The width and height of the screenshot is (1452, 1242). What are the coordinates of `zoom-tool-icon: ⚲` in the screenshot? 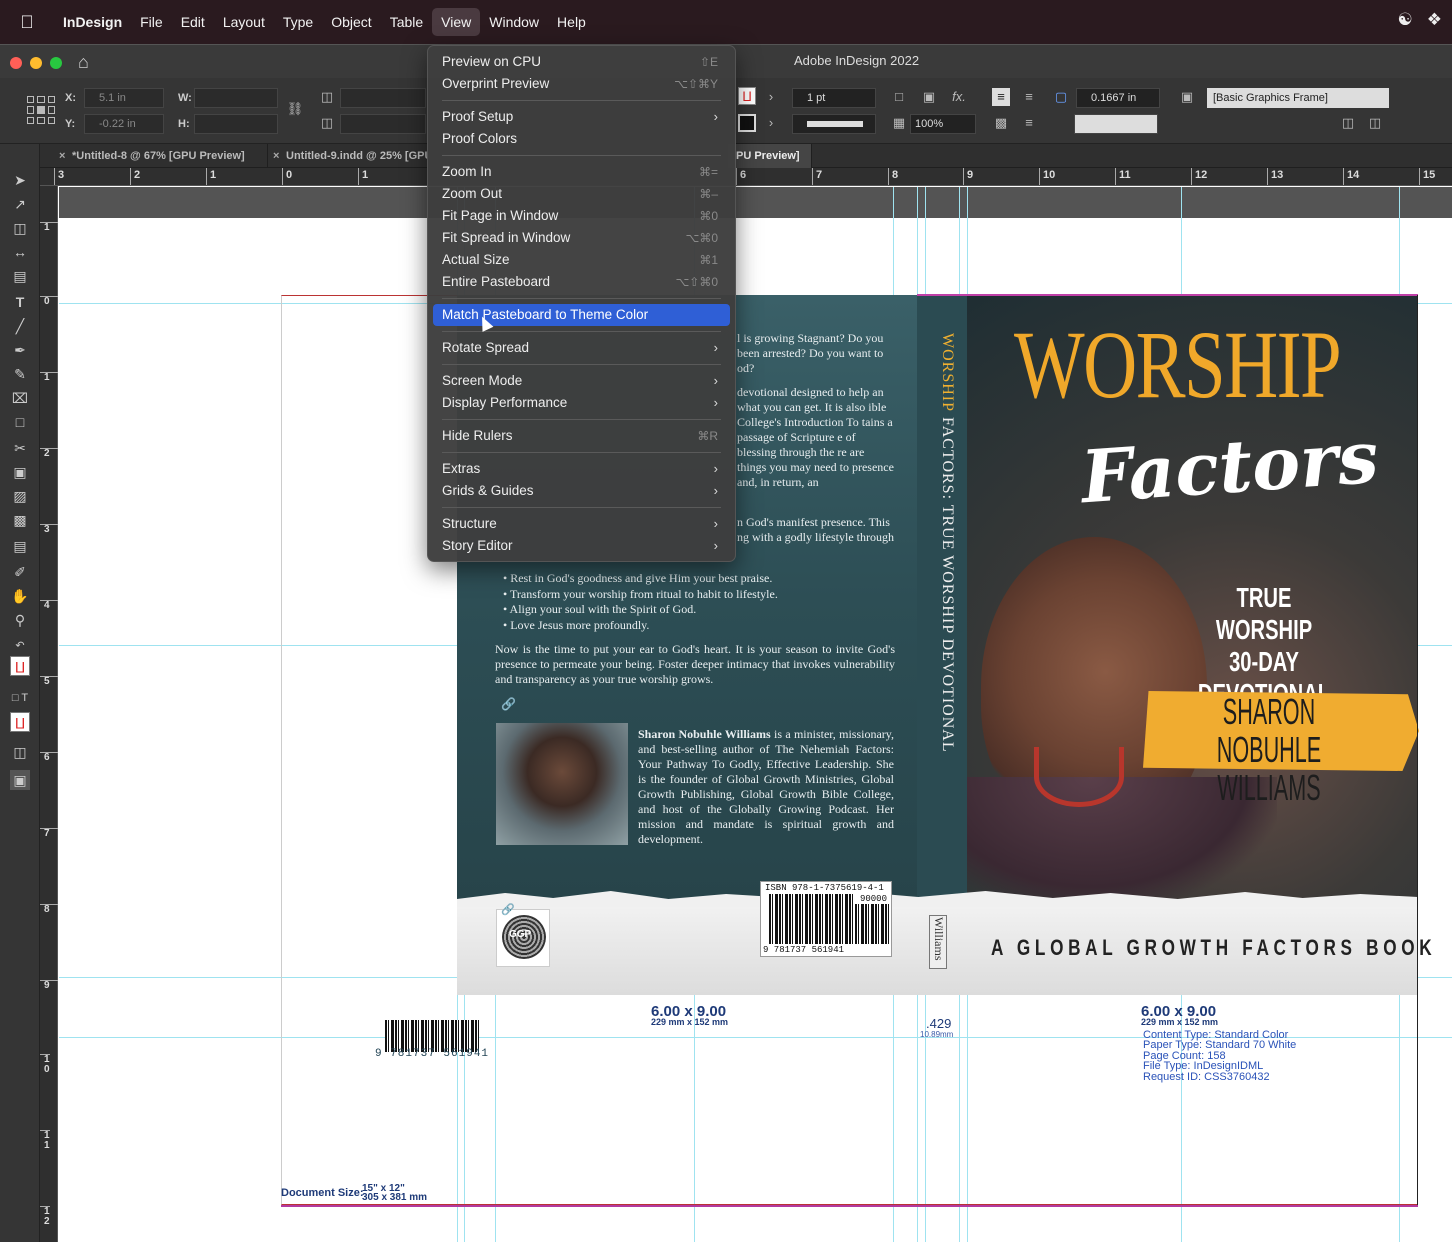 It's located at (20, 620).